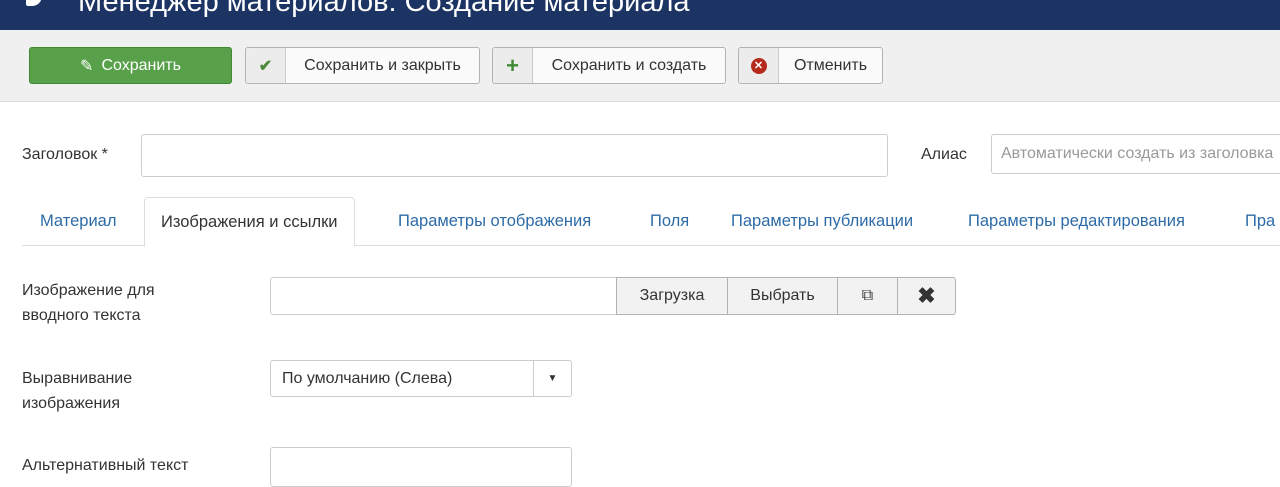  Describe the element at coordinates (87, 66) in the screenshot. I see `edit-icon: ✎` at that location.